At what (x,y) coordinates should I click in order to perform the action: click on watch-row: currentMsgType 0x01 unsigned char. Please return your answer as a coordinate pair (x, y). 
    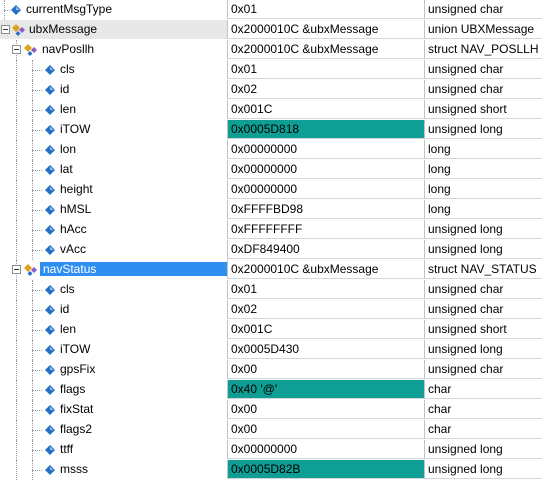
    Looking at the image, I should click on (271, 10).